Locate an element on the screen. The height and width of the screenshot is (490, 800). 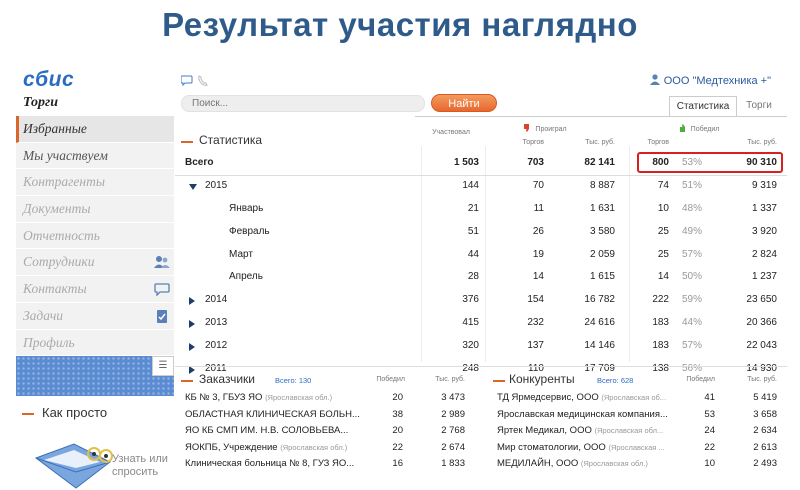
sidebar-item-label: Документы is located at coordinates (57, 209).